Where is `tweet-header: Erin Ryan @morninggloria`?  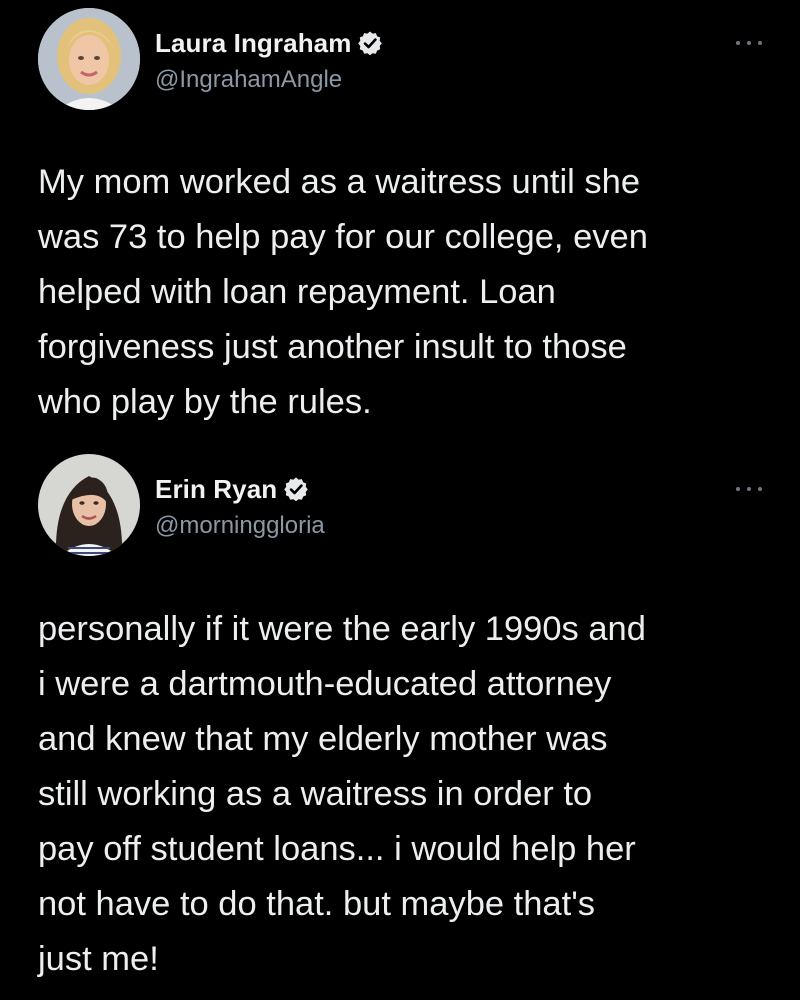
tweet-header: Erin Ryan @morninggloria is located at coordinates (400, 506).